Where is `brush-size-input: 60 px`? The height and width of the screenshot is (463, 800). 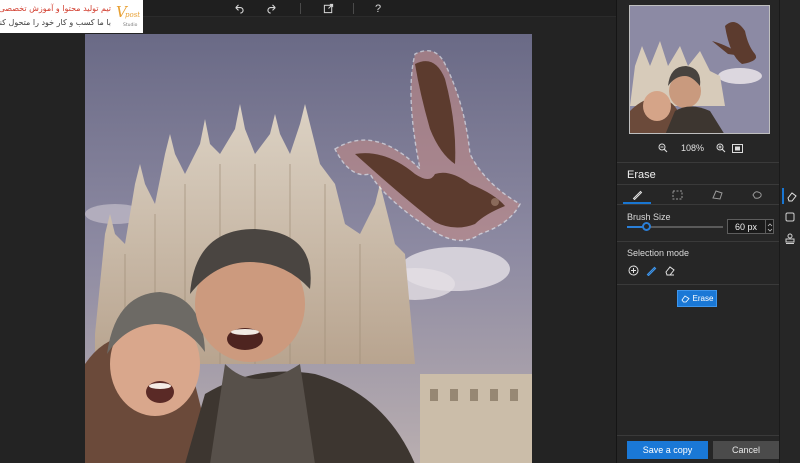
brush-size-input: 60 px is located at coordinates (746, 226).